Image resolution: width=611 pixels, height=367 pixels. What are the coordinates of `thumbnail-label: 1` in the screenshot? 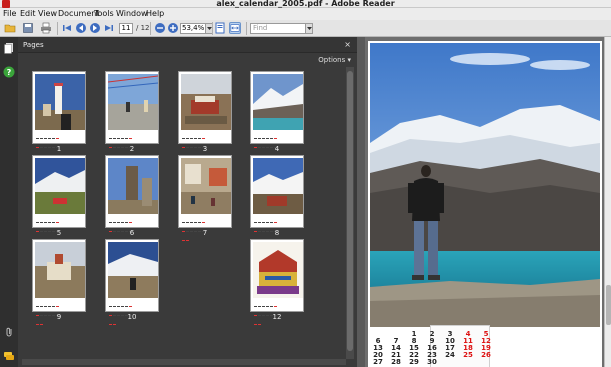 It's located at (59, 149).